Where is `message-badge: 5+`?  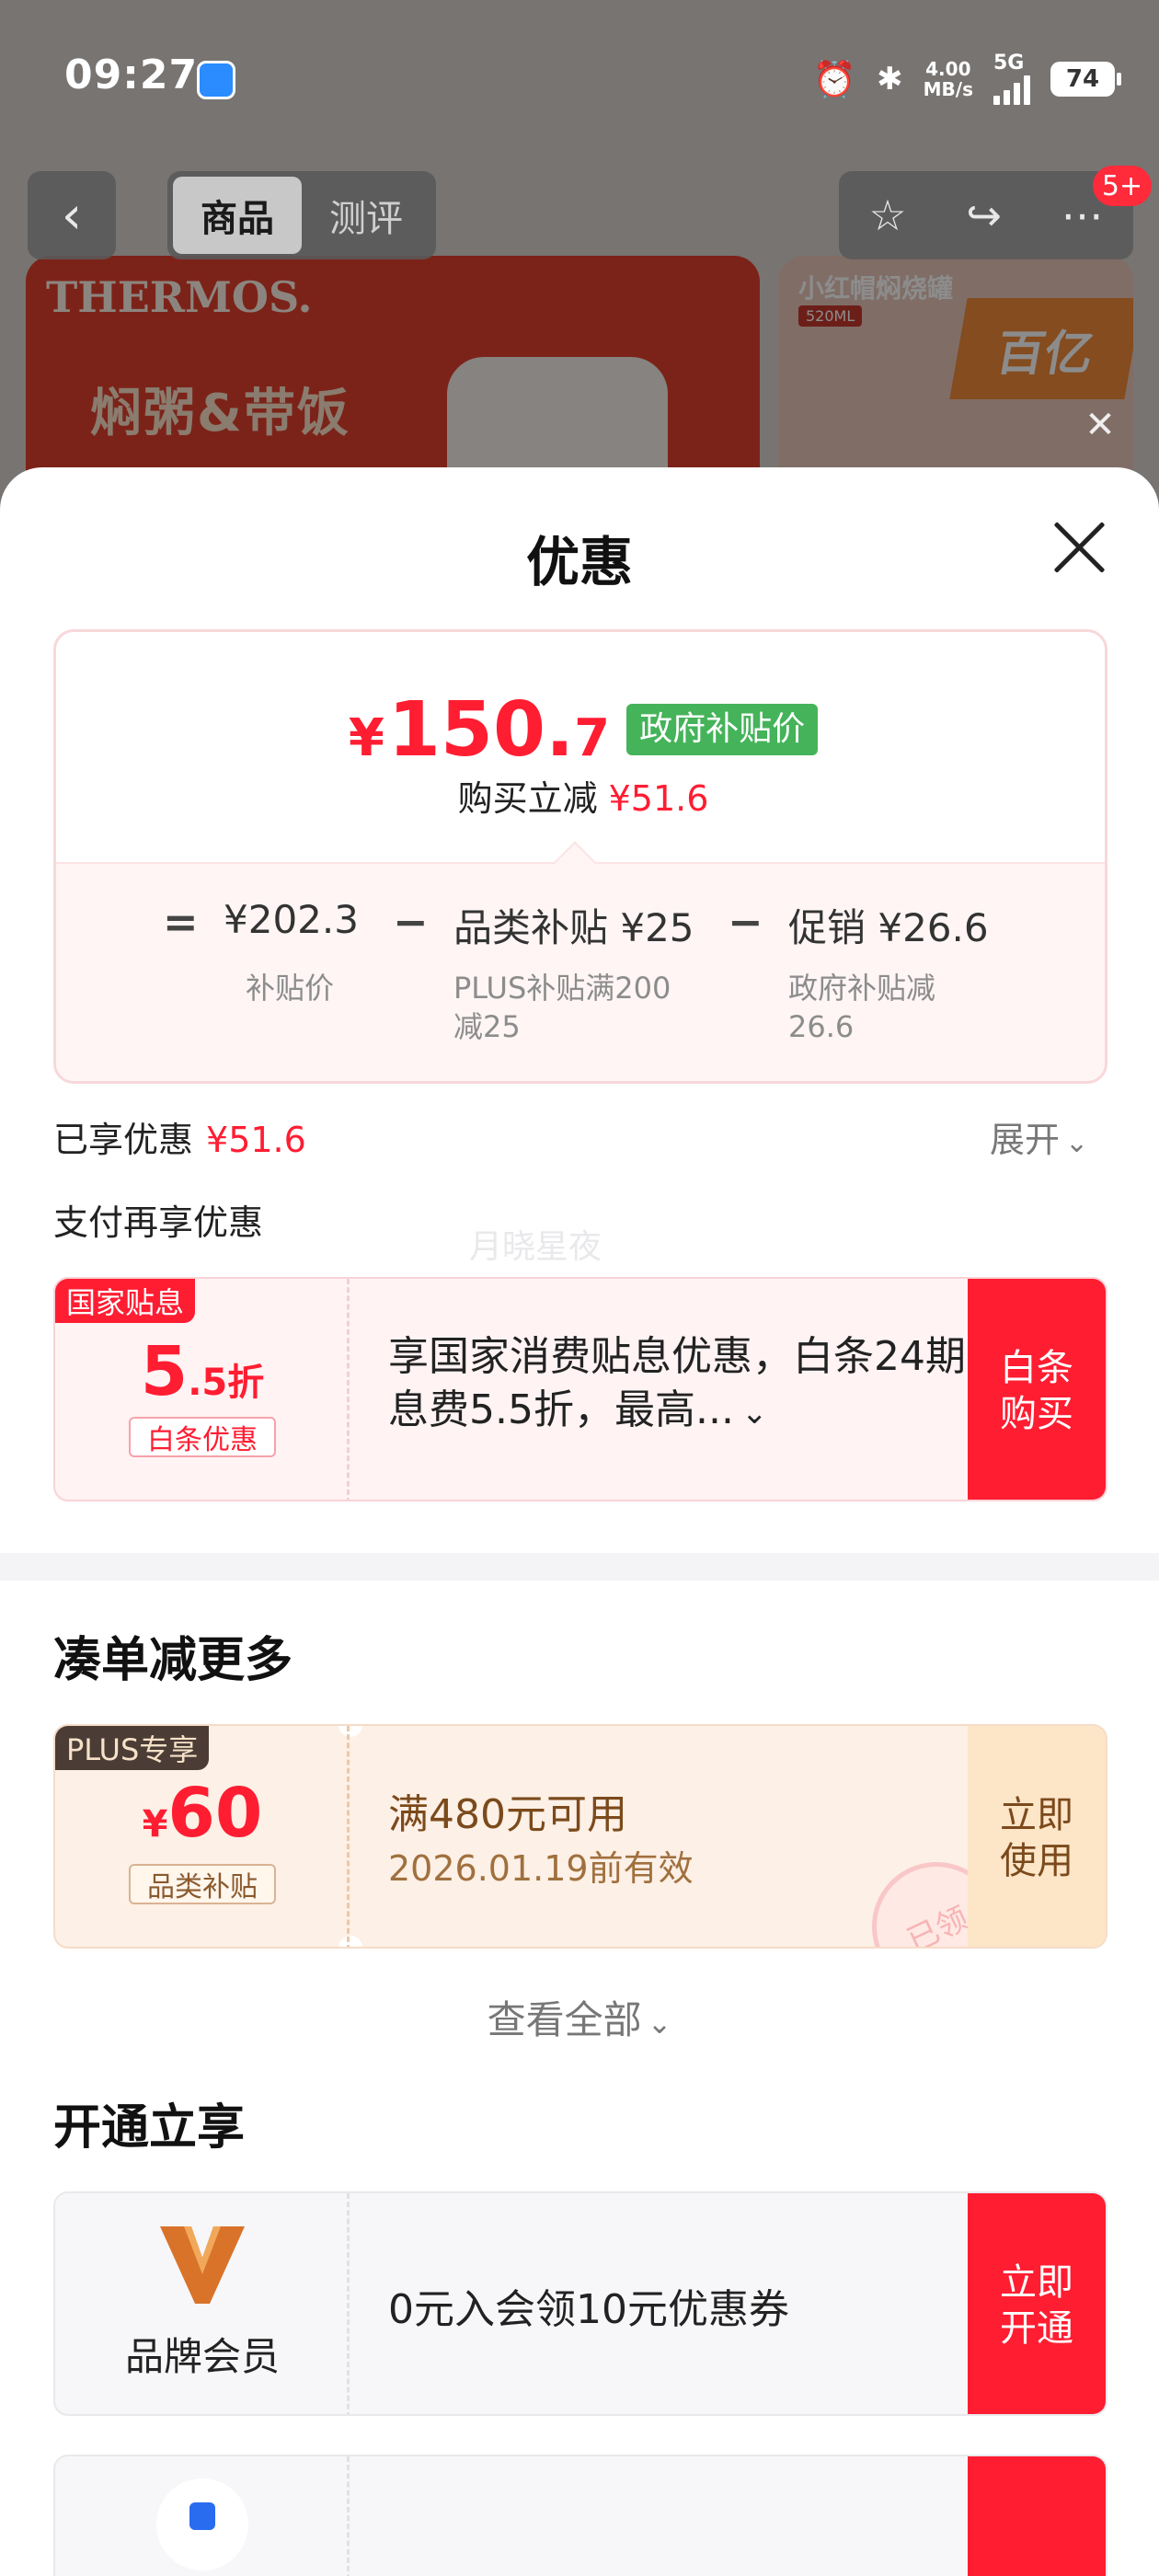
message-badge: 5+ is located at coordinates (1122, 186).